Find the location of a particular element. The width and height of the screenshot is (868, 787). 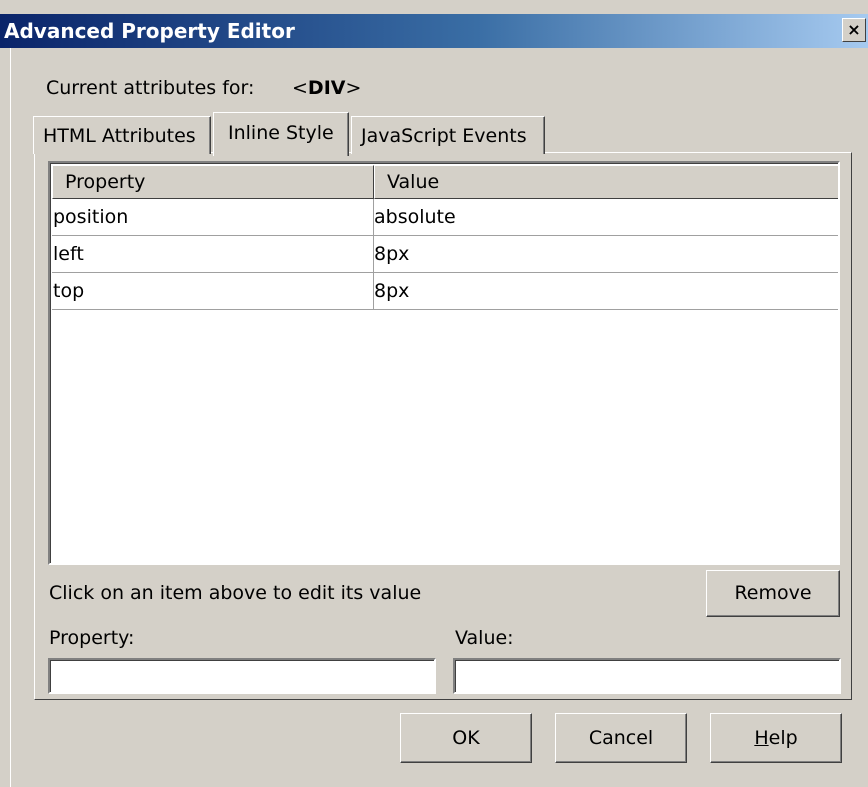

close-icon: × is located at coordinates (854, 29).